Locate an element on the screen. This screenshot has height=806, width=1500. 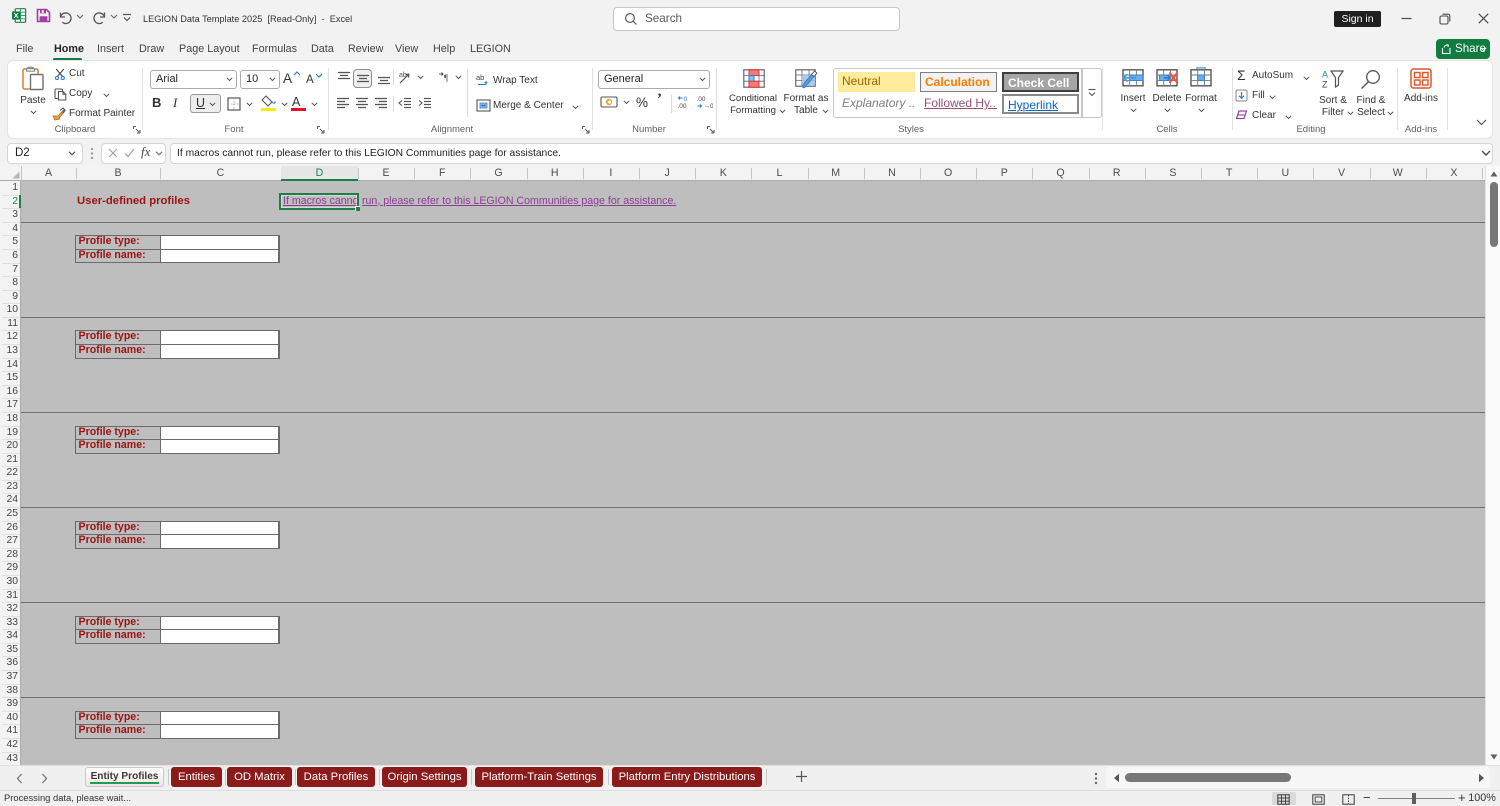
svg-text: Z is located at coordinates (1325, 85).